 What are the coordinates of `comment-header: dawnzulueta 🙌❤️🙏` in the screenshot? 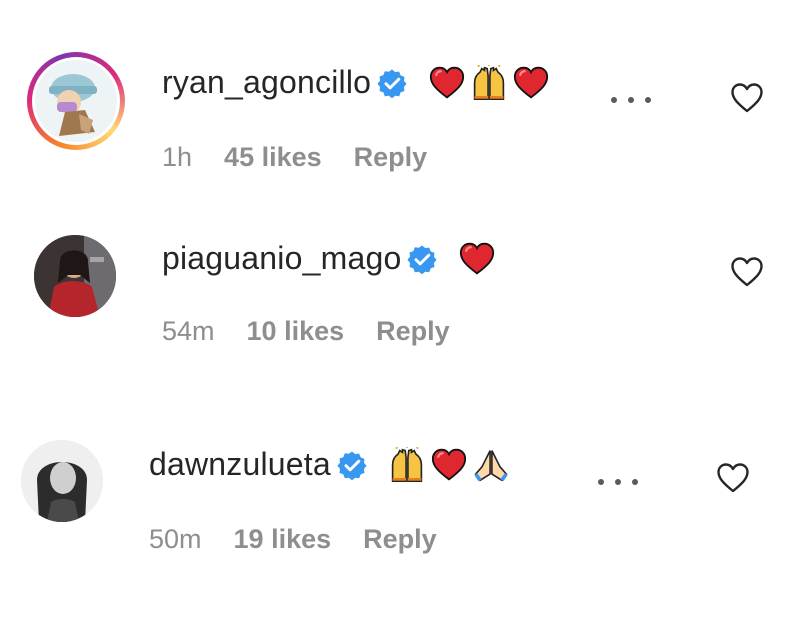 It's located at (329, 464).